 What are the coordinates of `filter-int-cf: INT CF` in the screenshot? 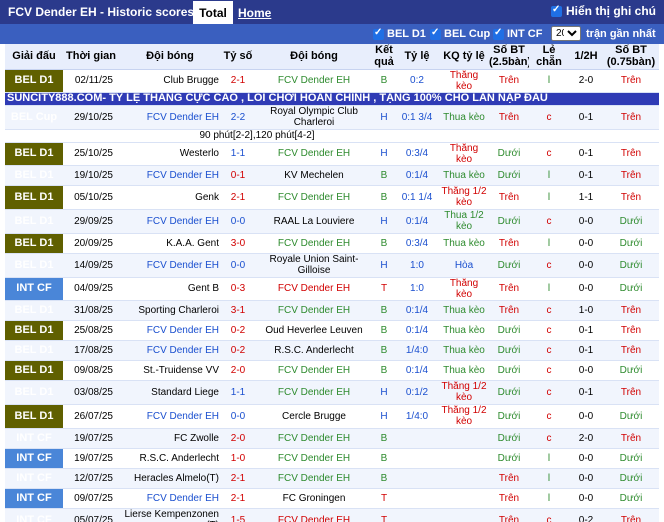 It's located at (517, 33).